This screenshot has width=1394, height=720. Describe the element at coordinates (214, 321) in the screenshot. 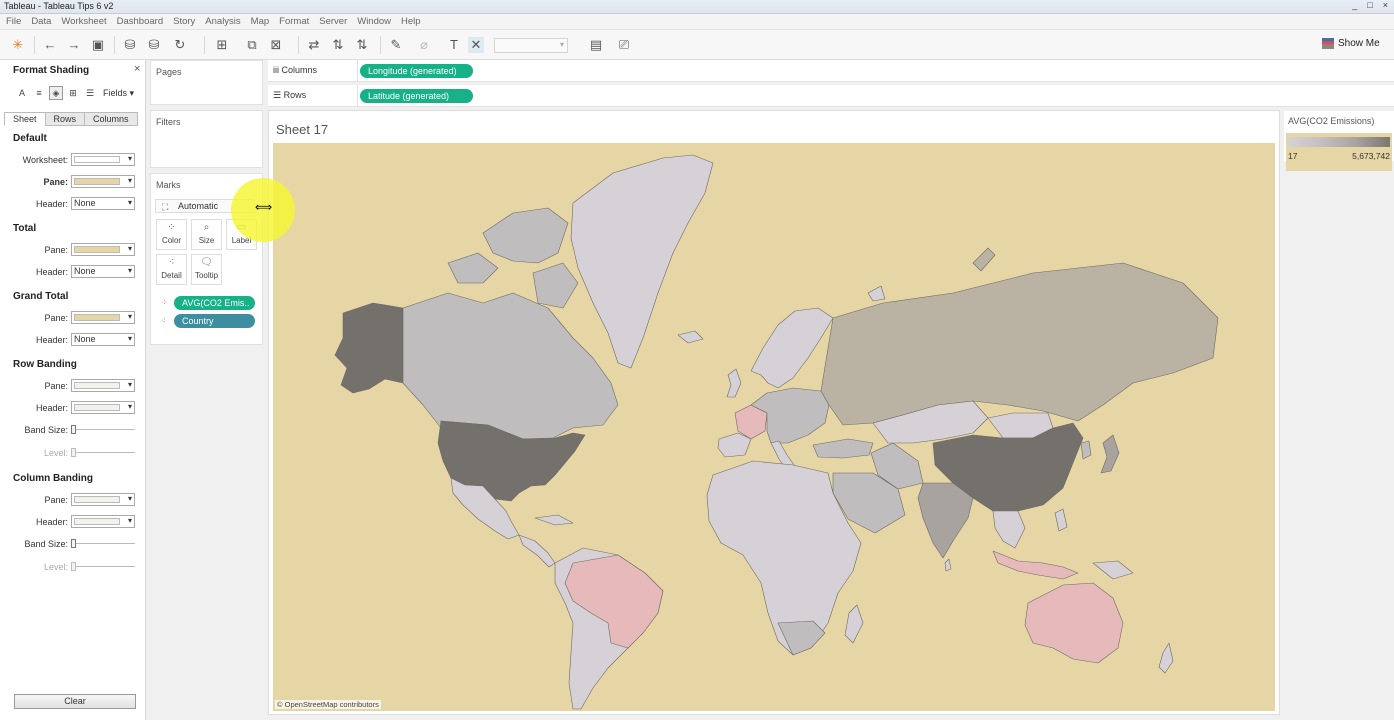

I see `pill-country: Country` at that location.